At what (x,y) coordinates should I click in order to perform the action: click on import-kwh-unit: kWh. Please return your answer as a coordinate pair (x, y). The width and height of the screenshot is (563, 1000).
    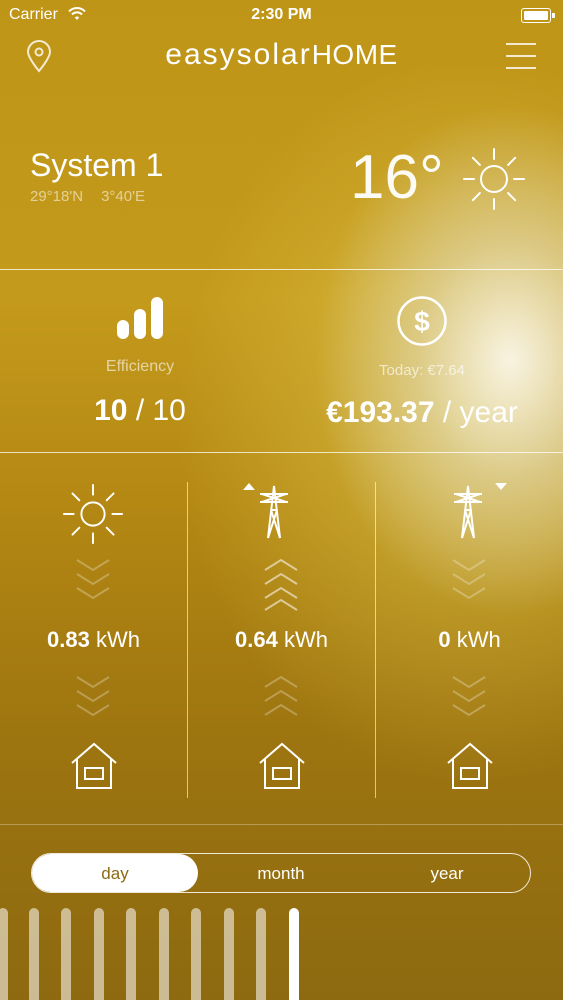
    Looking at the image, I should click on (478, 639).